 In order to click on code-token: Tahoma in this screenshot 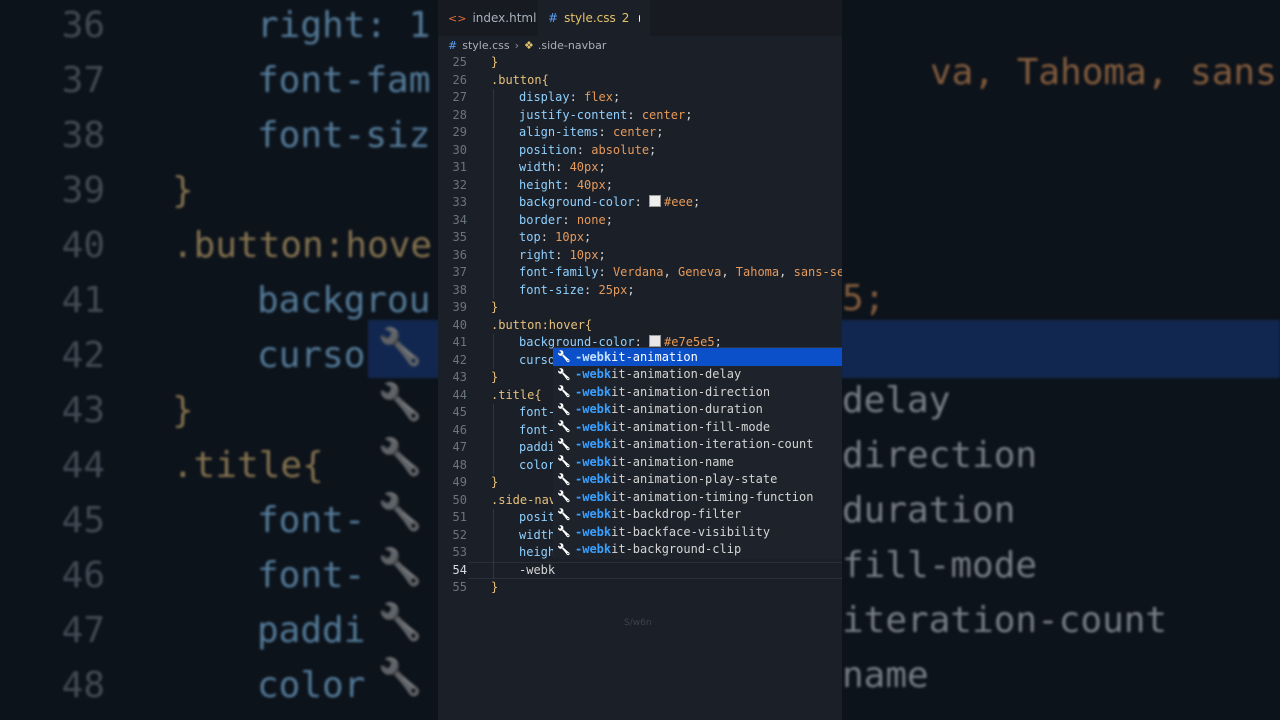, I will do `click(757, 272)`.